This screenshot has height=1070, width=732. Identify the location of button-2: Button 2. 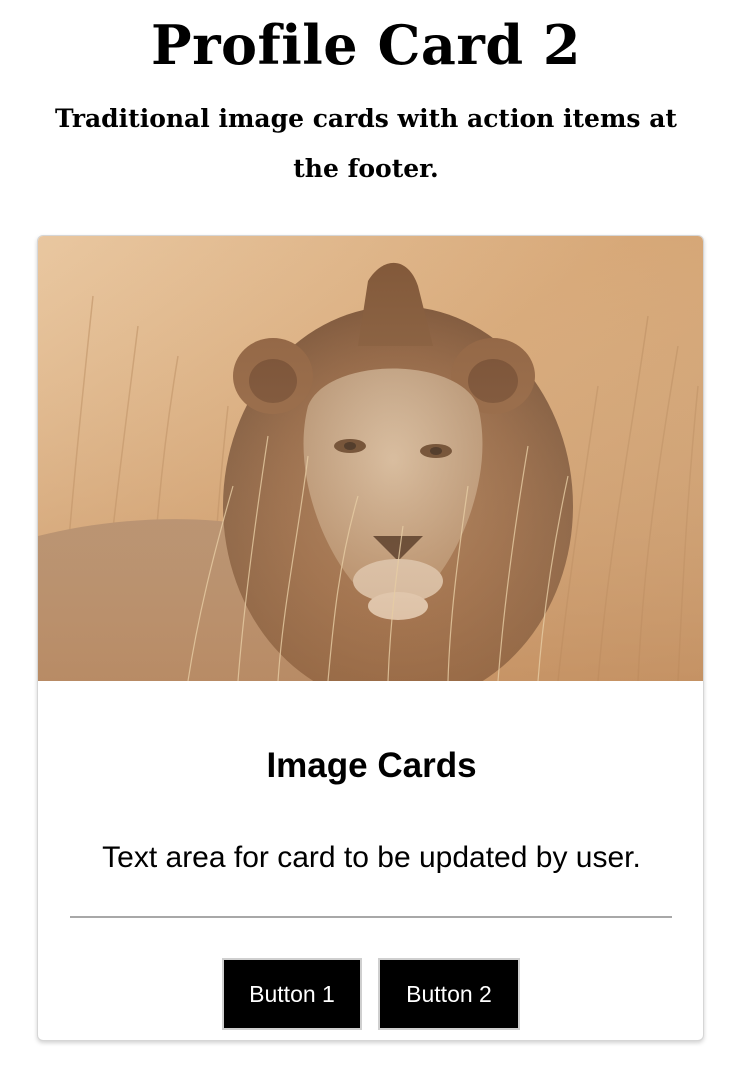
(449, 994).